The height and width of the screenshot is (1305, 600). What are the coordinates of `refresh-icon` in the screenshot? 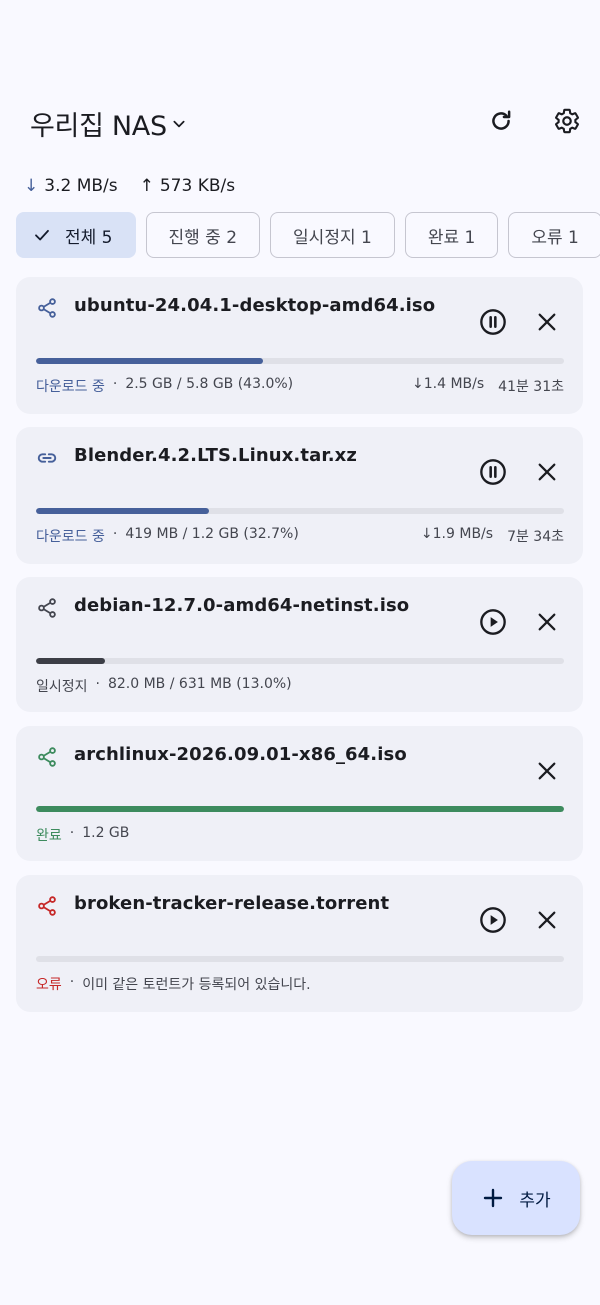 It's located at (501, 120).